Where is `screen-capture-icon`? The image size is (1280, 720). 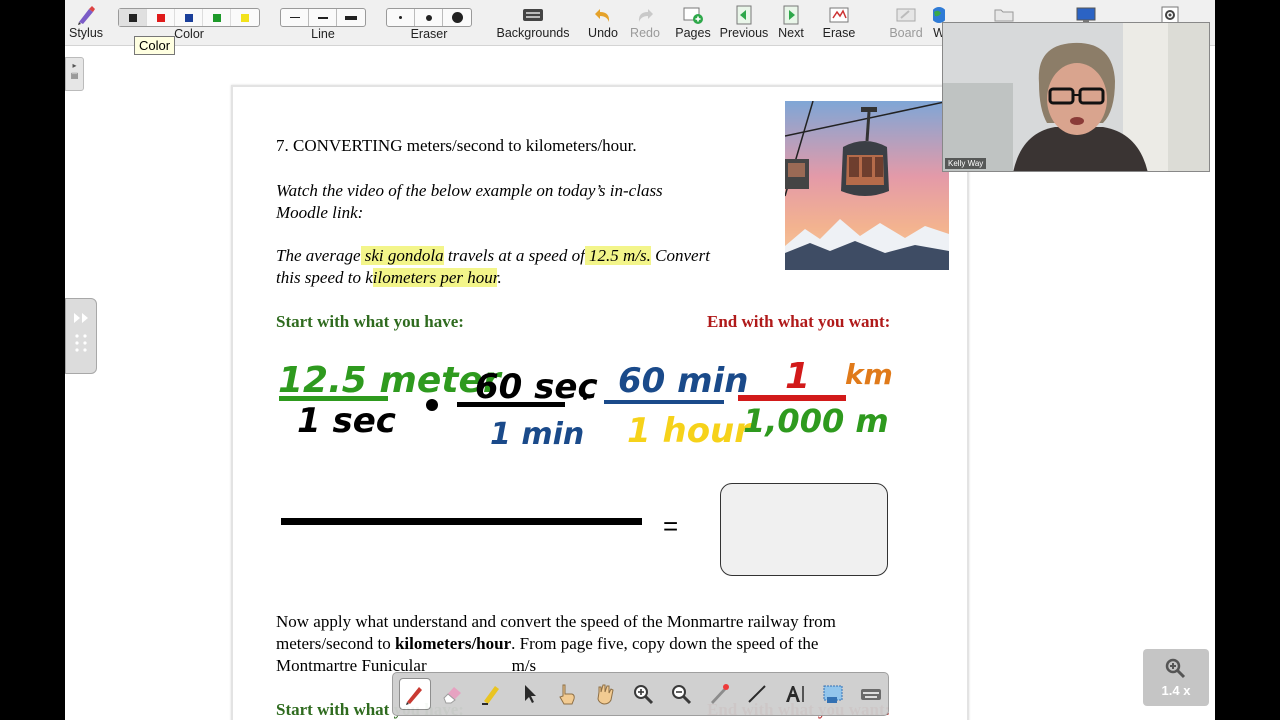
screen-capture-icon is located at coordinates (833, 694).